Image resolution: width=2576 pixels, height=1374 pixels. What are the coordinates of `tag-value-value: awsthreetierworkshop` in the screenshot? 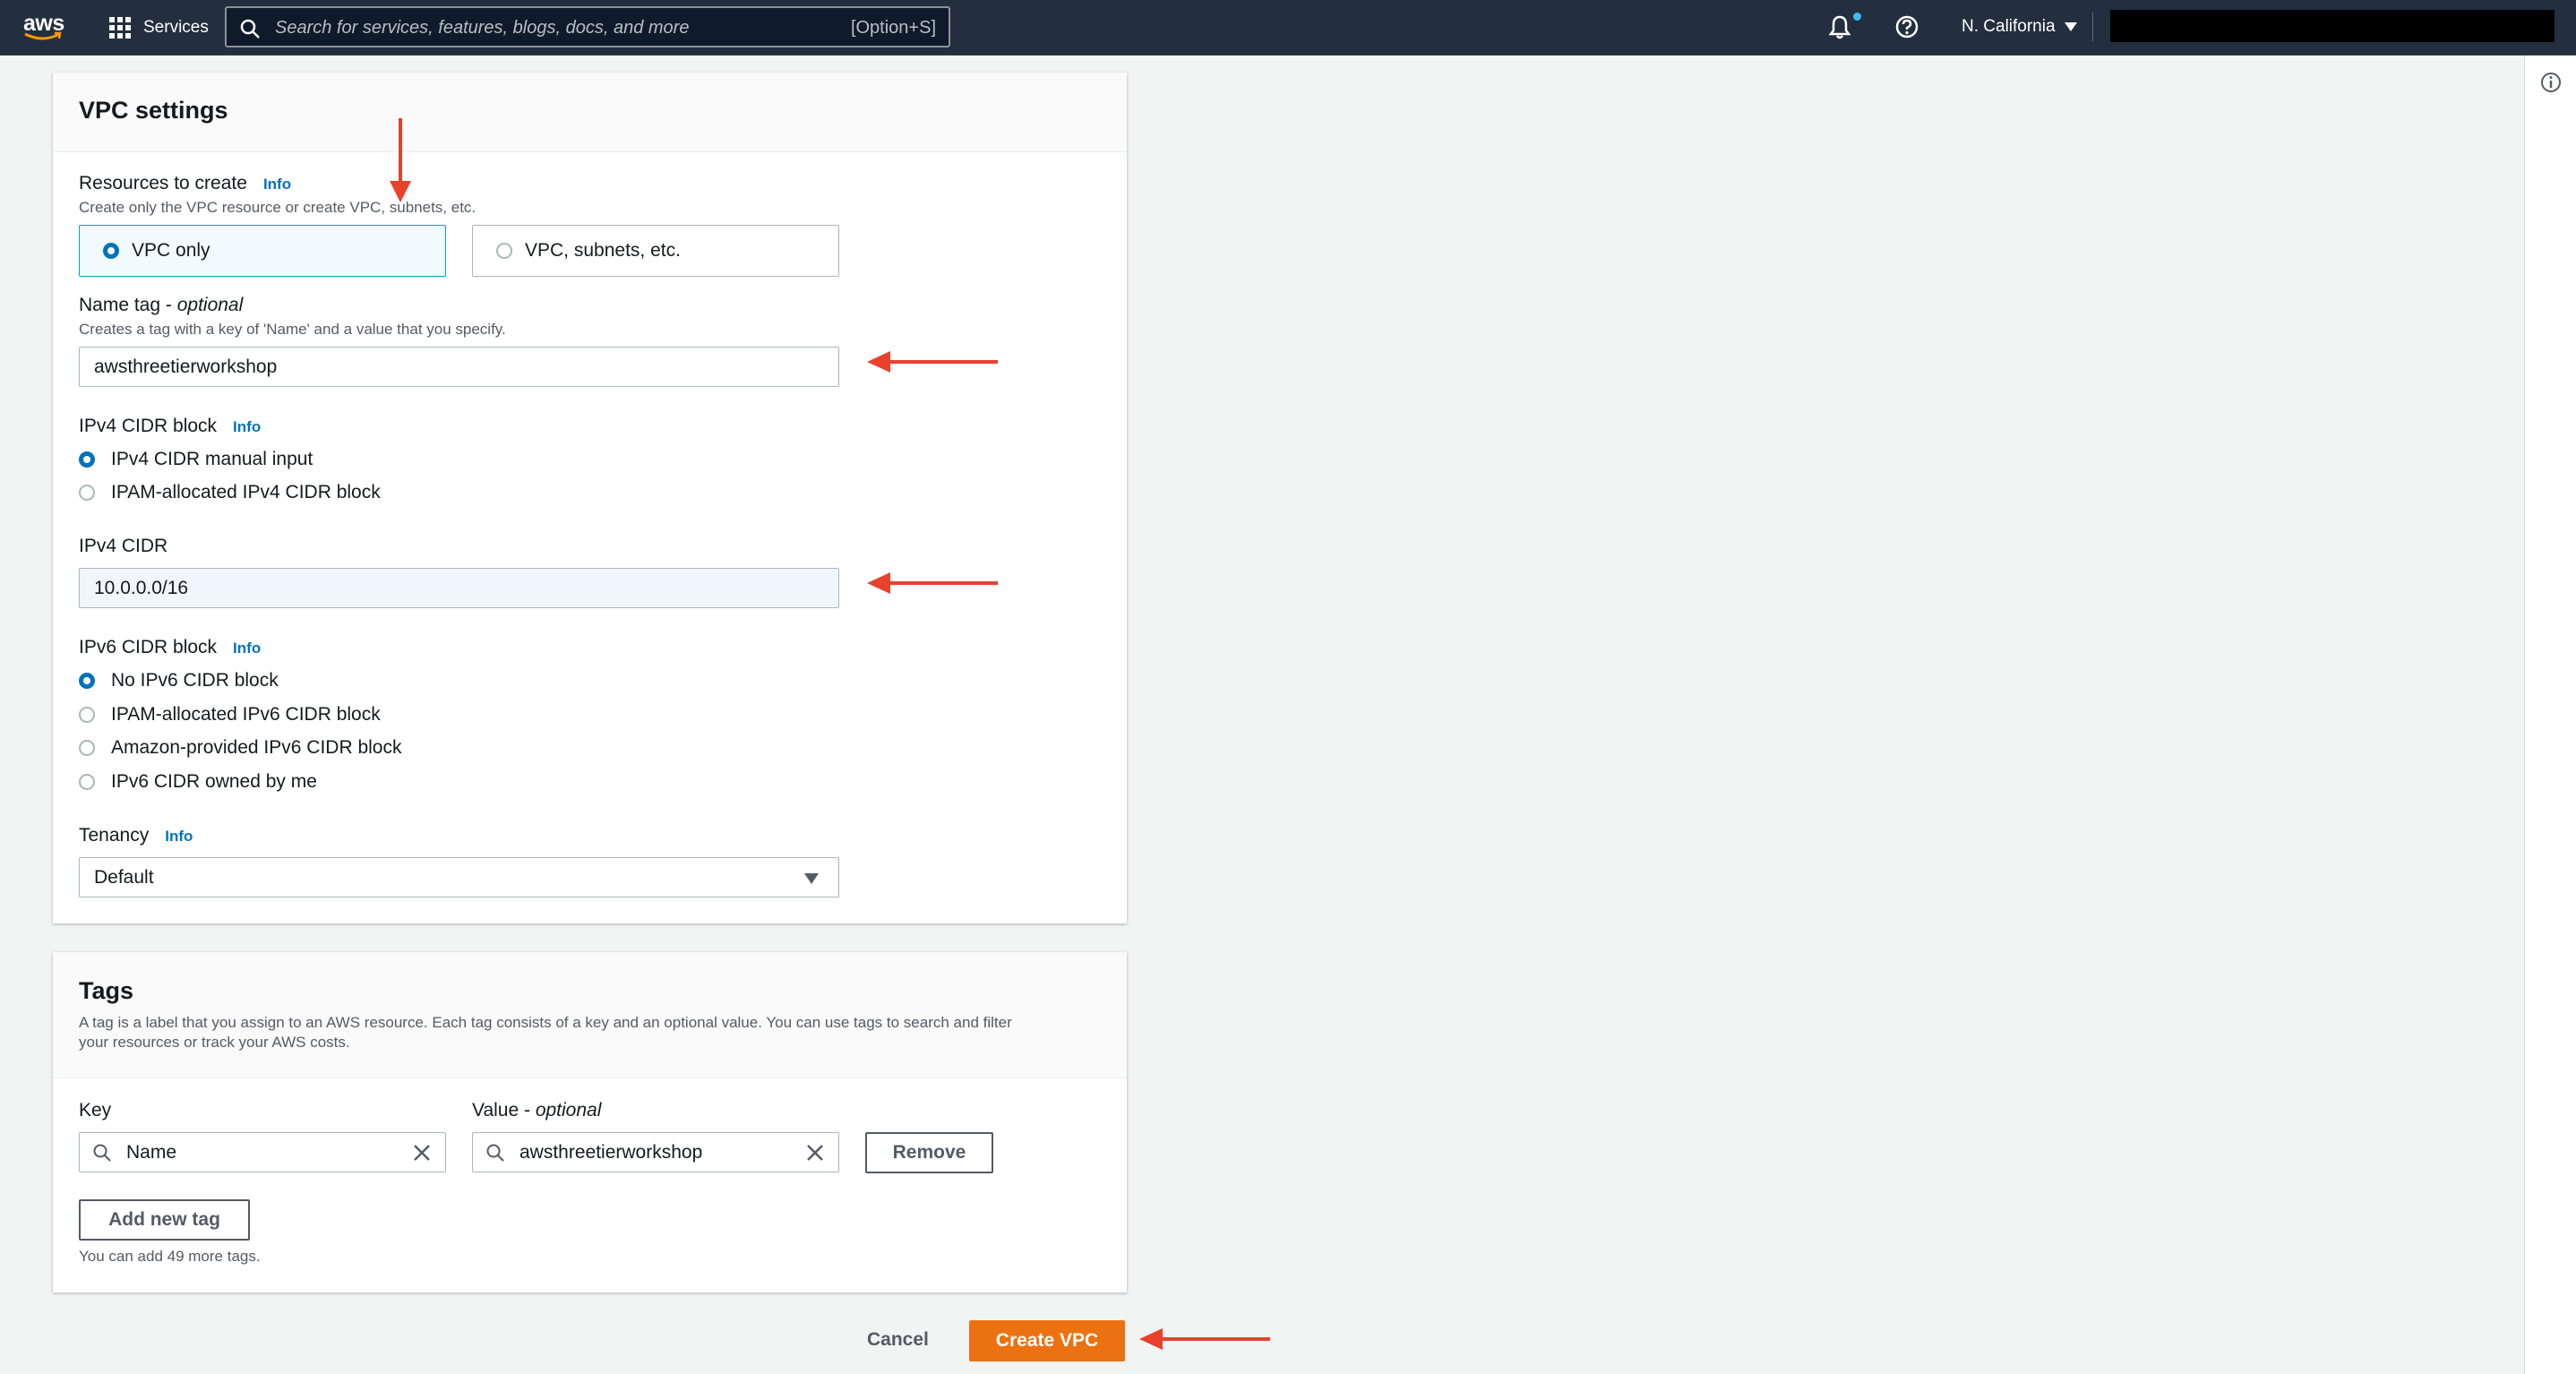 It's located at (611, 1152).